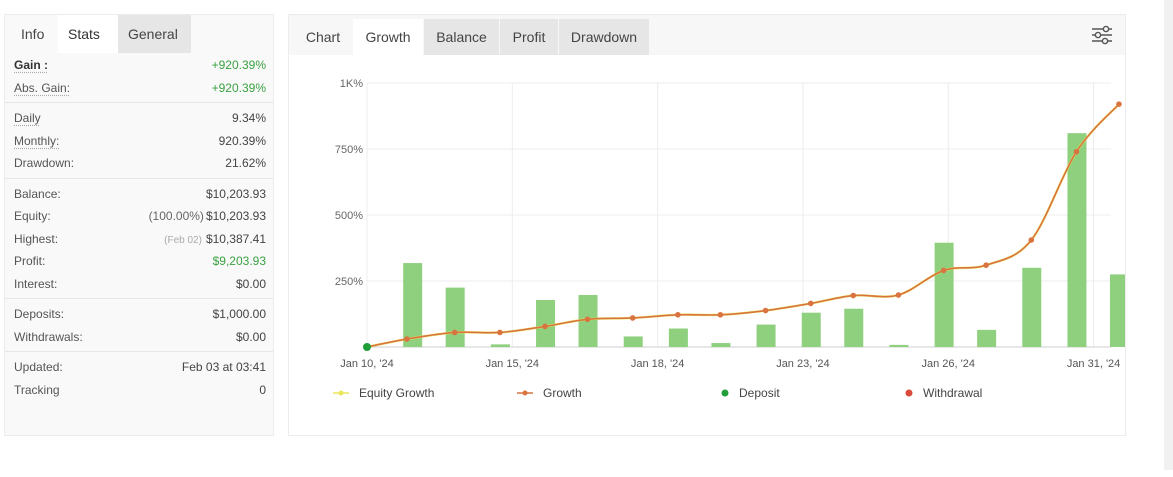  What do you see at coordinates (139, 389) in the screenshot?
I see `stat-tracking: Tracking 0` at bounding box center [139, 389].